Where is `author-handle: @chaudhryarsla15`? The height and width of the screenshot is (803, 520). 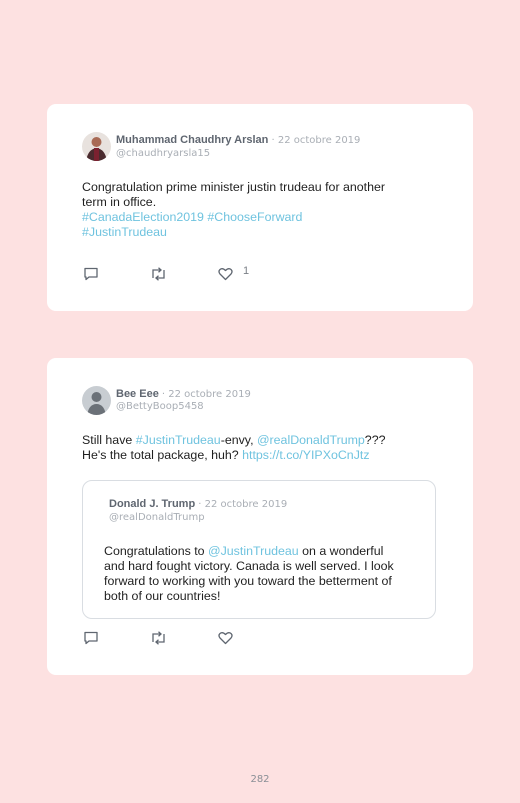
author-handle: @chaudhryarsla15 is located at coordinates (163, 153).